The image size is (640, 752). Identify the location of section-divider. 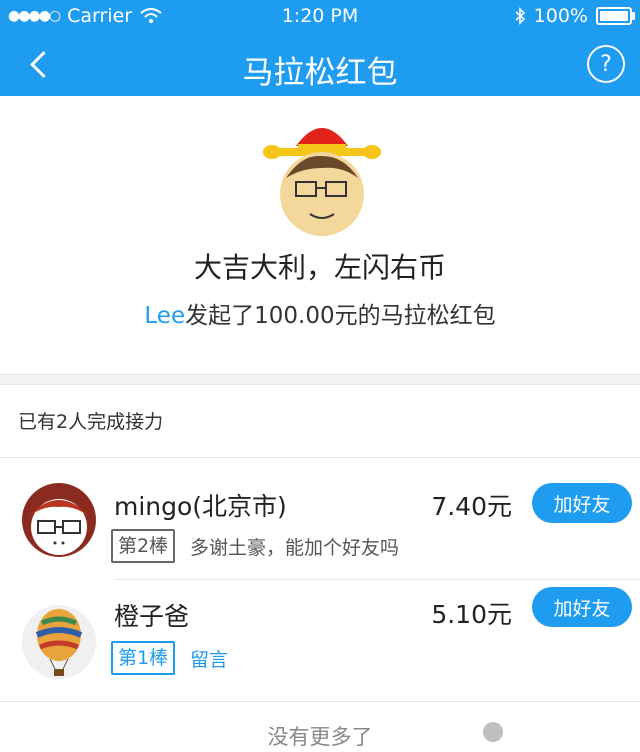
(320, 457).